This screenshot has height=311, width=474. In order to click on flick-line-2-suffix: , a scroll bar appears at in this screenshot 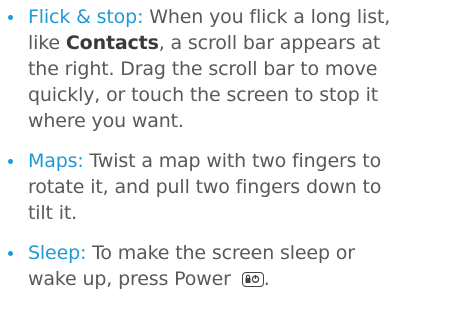, I will do `click(269, 43)`.